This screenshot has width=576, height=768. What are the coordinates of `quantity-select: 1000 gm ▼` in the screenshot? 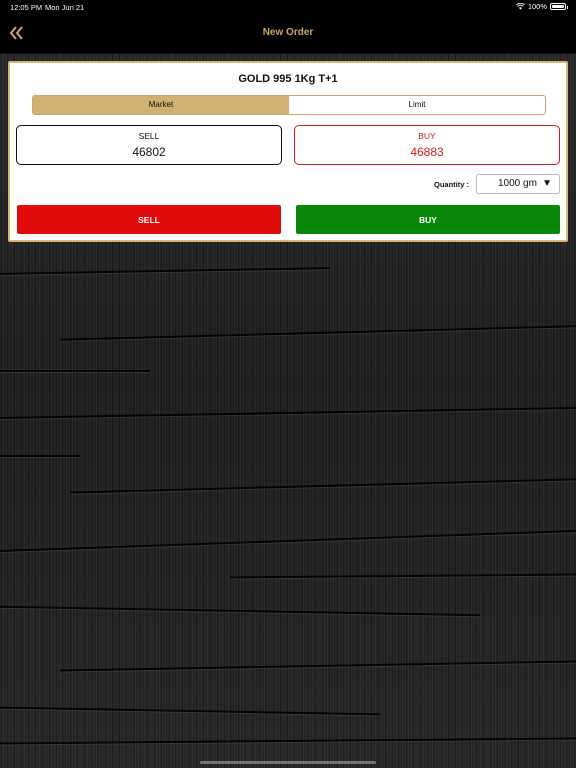 It's located at (518, 184).